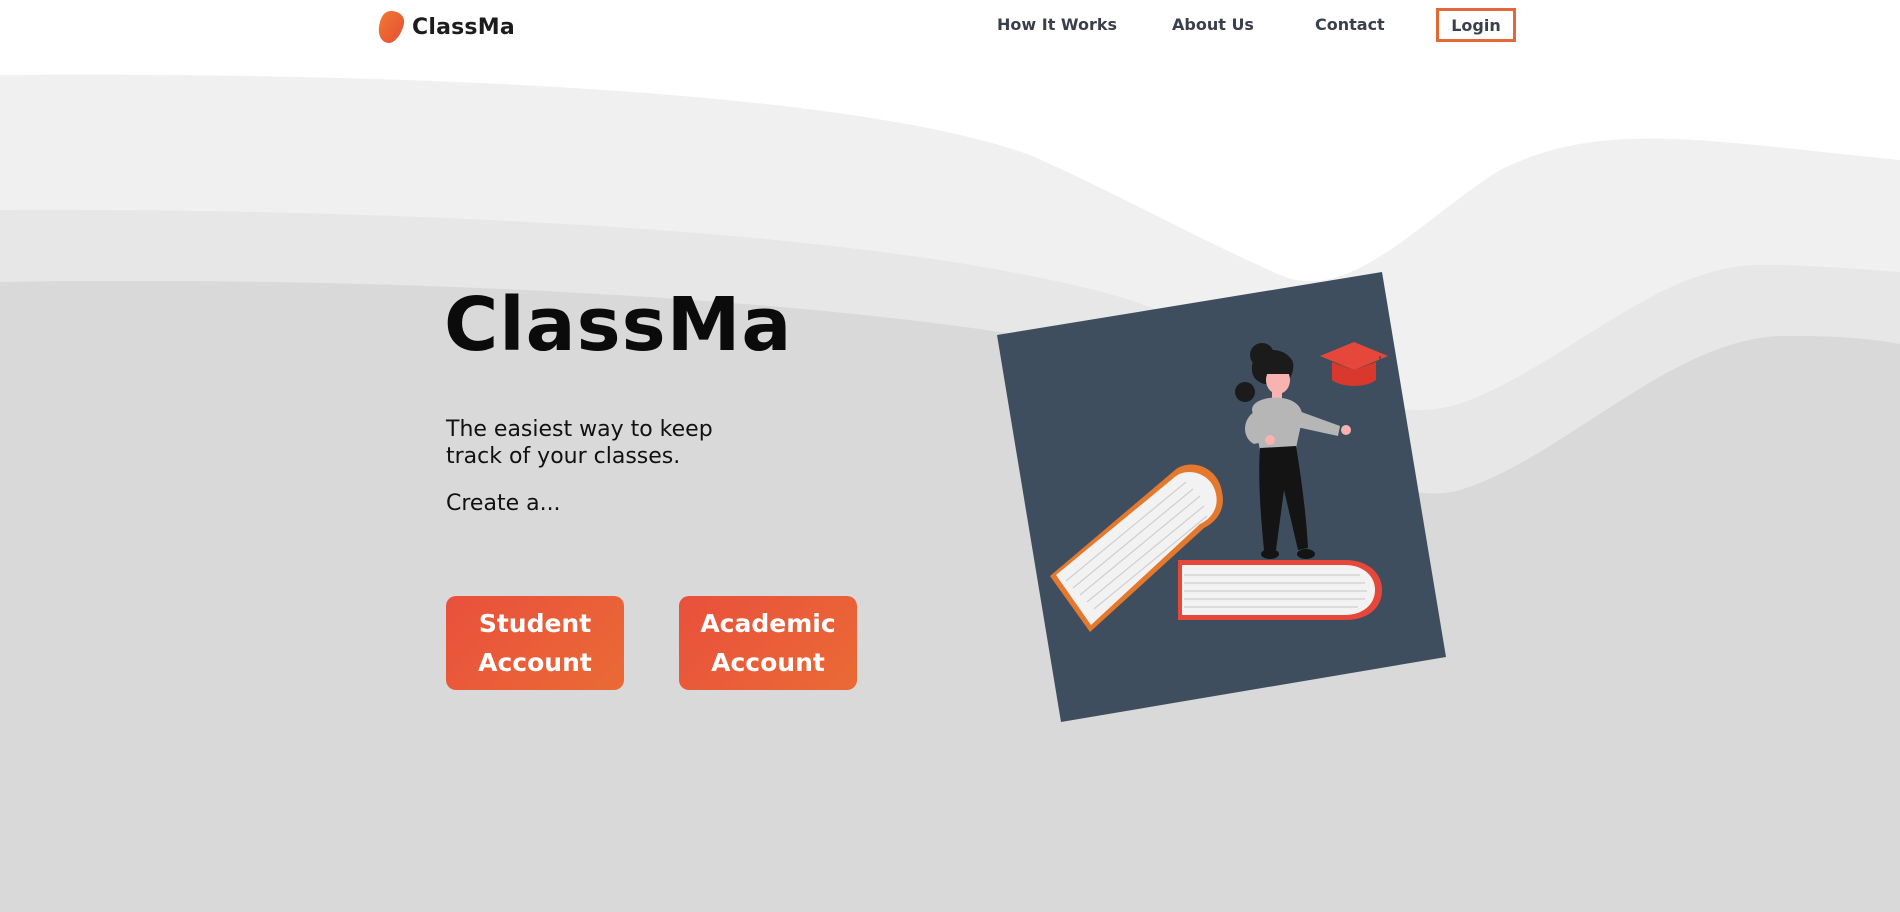  What do you see at coordinates (618, 325) in the screenshot?
I see `hero-title: ClassMa` at bounding box center [618, 325].